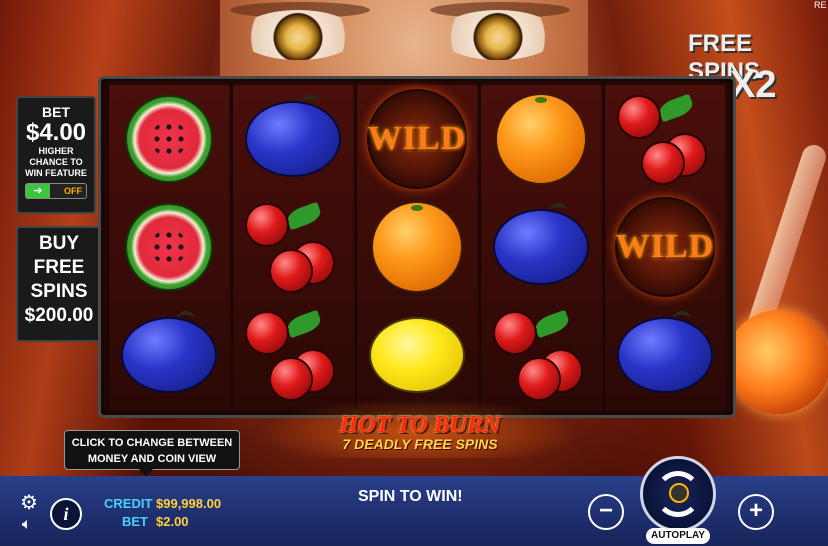  I want to click on decrease-bet-button: −, so click(606, 512).